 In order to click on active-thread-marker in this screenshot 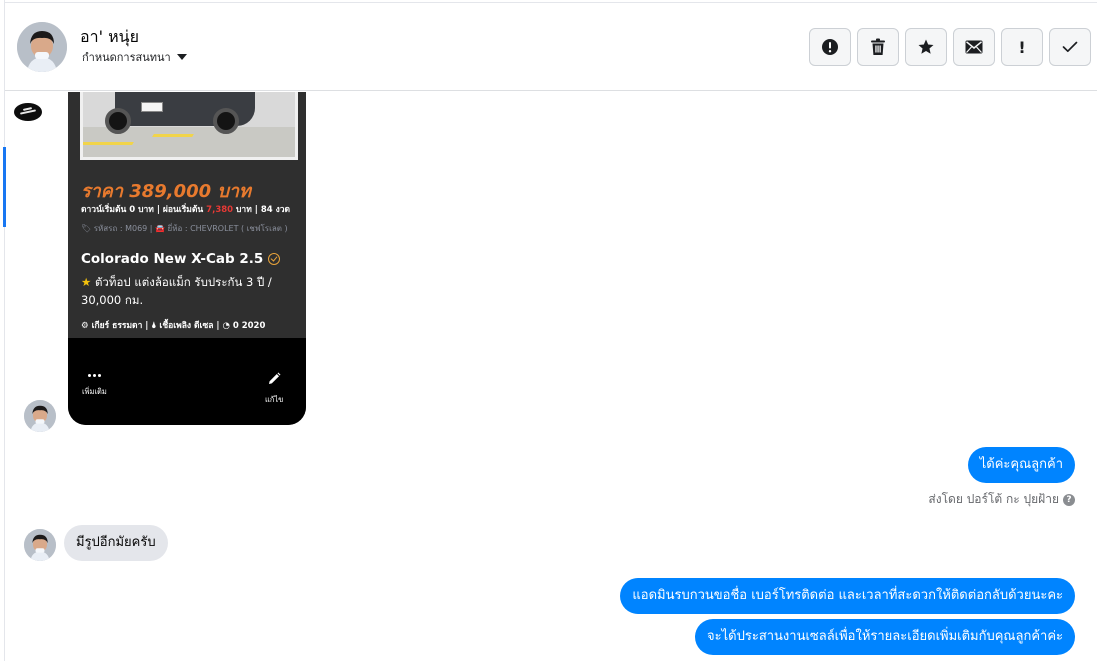, I will do `click(4, 187)`.